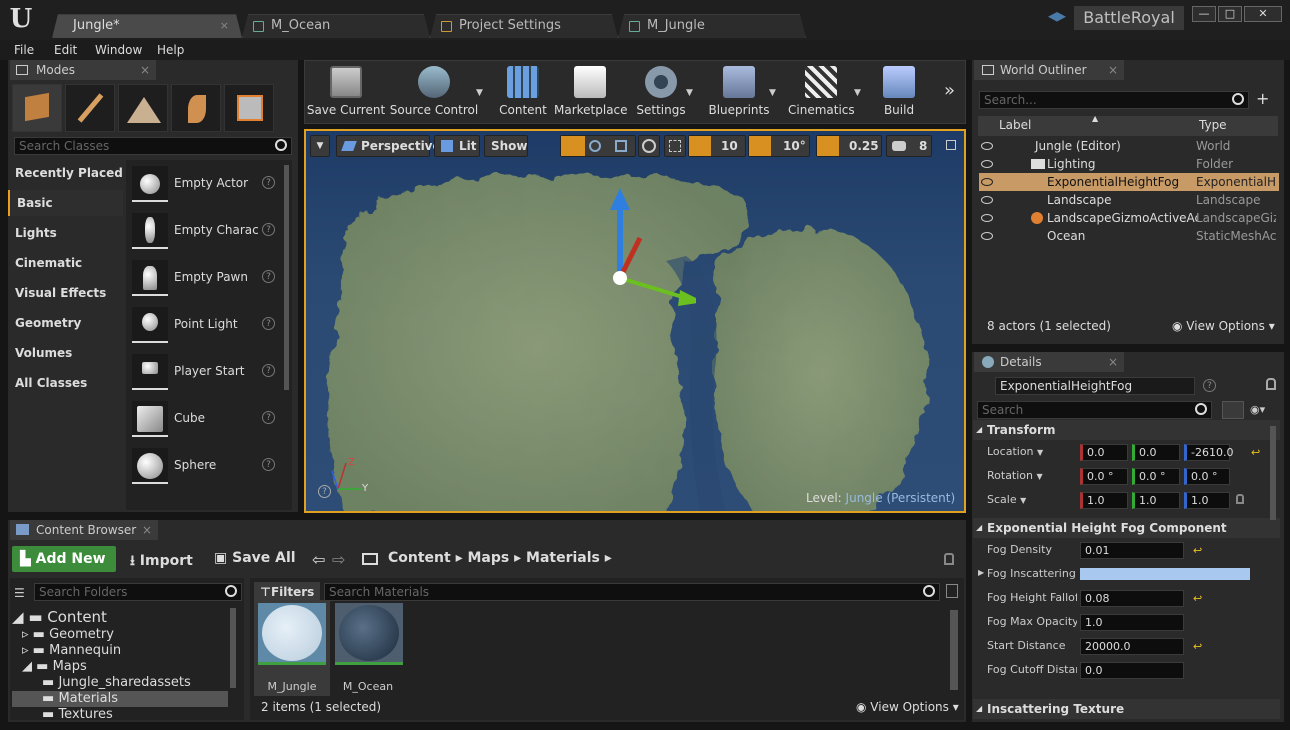 This screenshot has height=730, width=1290. Describe the element at coordinates (205, 231) in the screenshot. I see `class-item-empty-character: Empty Charac?` at that location.